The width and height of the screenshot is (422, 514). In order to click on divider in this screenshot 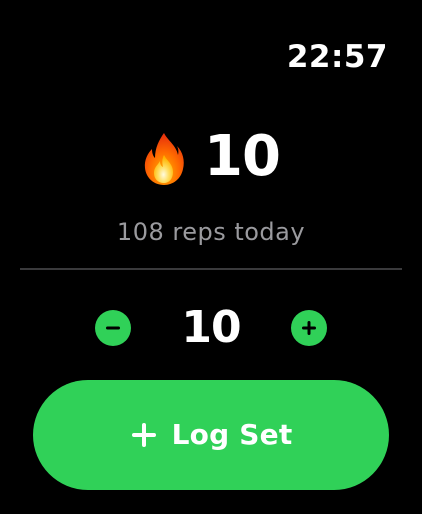, I will do `click(211, 269)`.